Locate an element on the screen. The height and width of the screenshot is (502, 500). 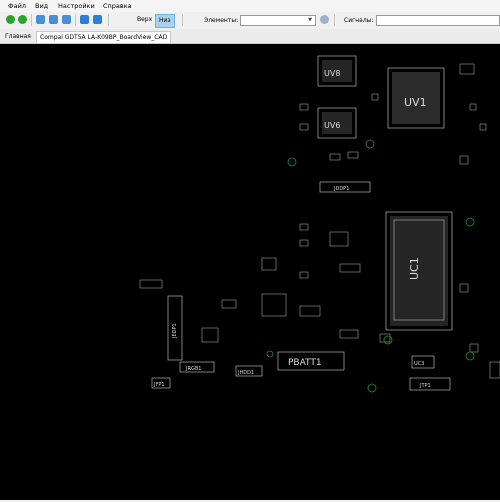
jhdd1-label: JHDD1 is located at coordinates (245, 373).